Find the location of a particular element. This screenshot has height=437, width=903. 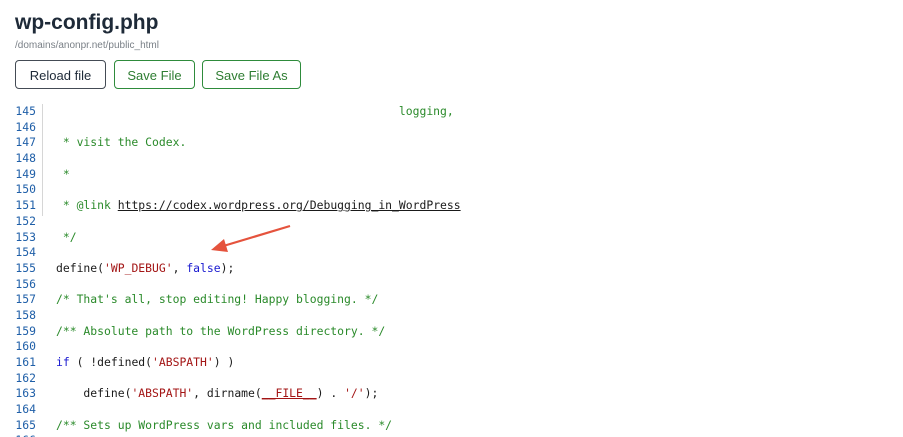

line-number: 147 is located at coordinates (25, 142).